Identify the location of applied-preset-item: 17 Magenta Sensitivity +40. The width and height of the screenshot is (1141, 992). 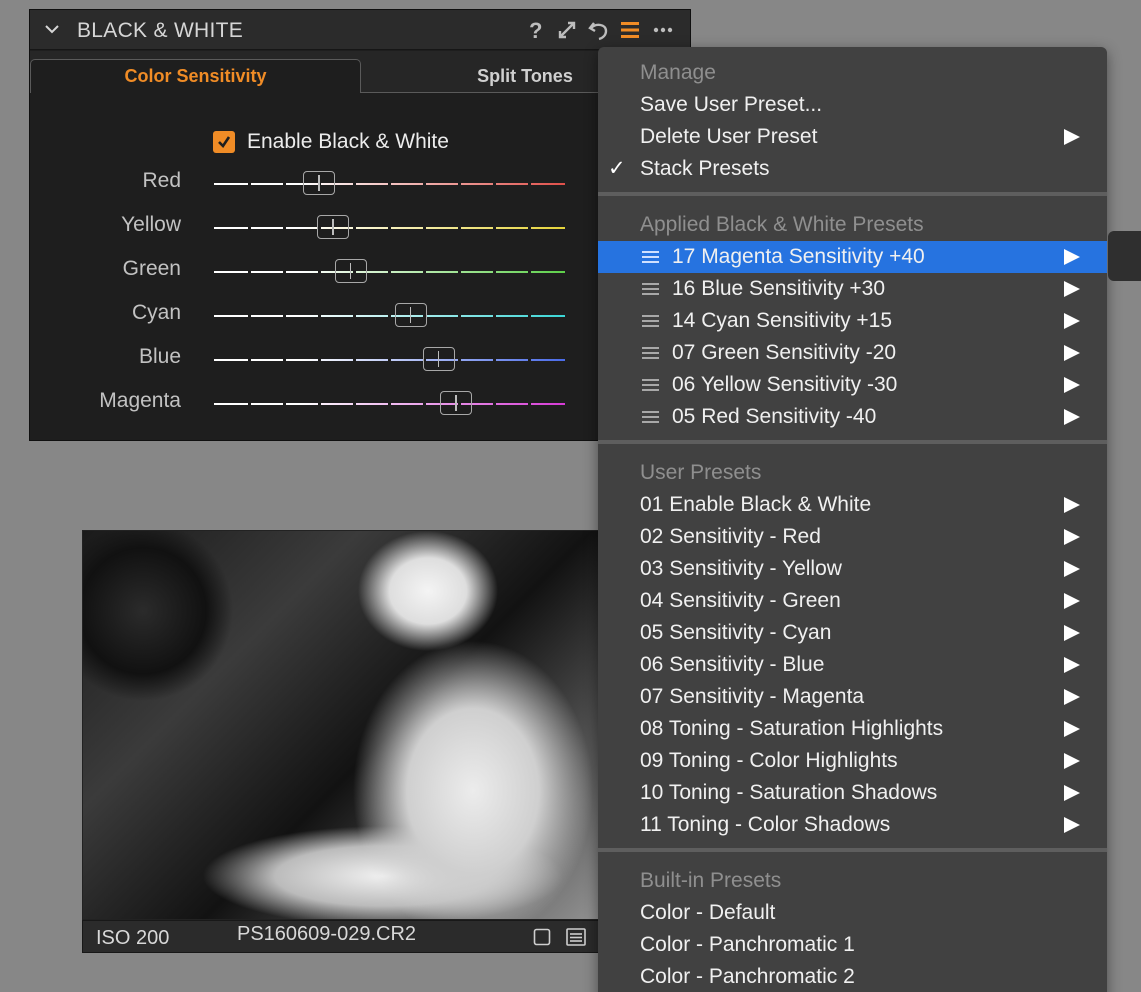
(852, 257).